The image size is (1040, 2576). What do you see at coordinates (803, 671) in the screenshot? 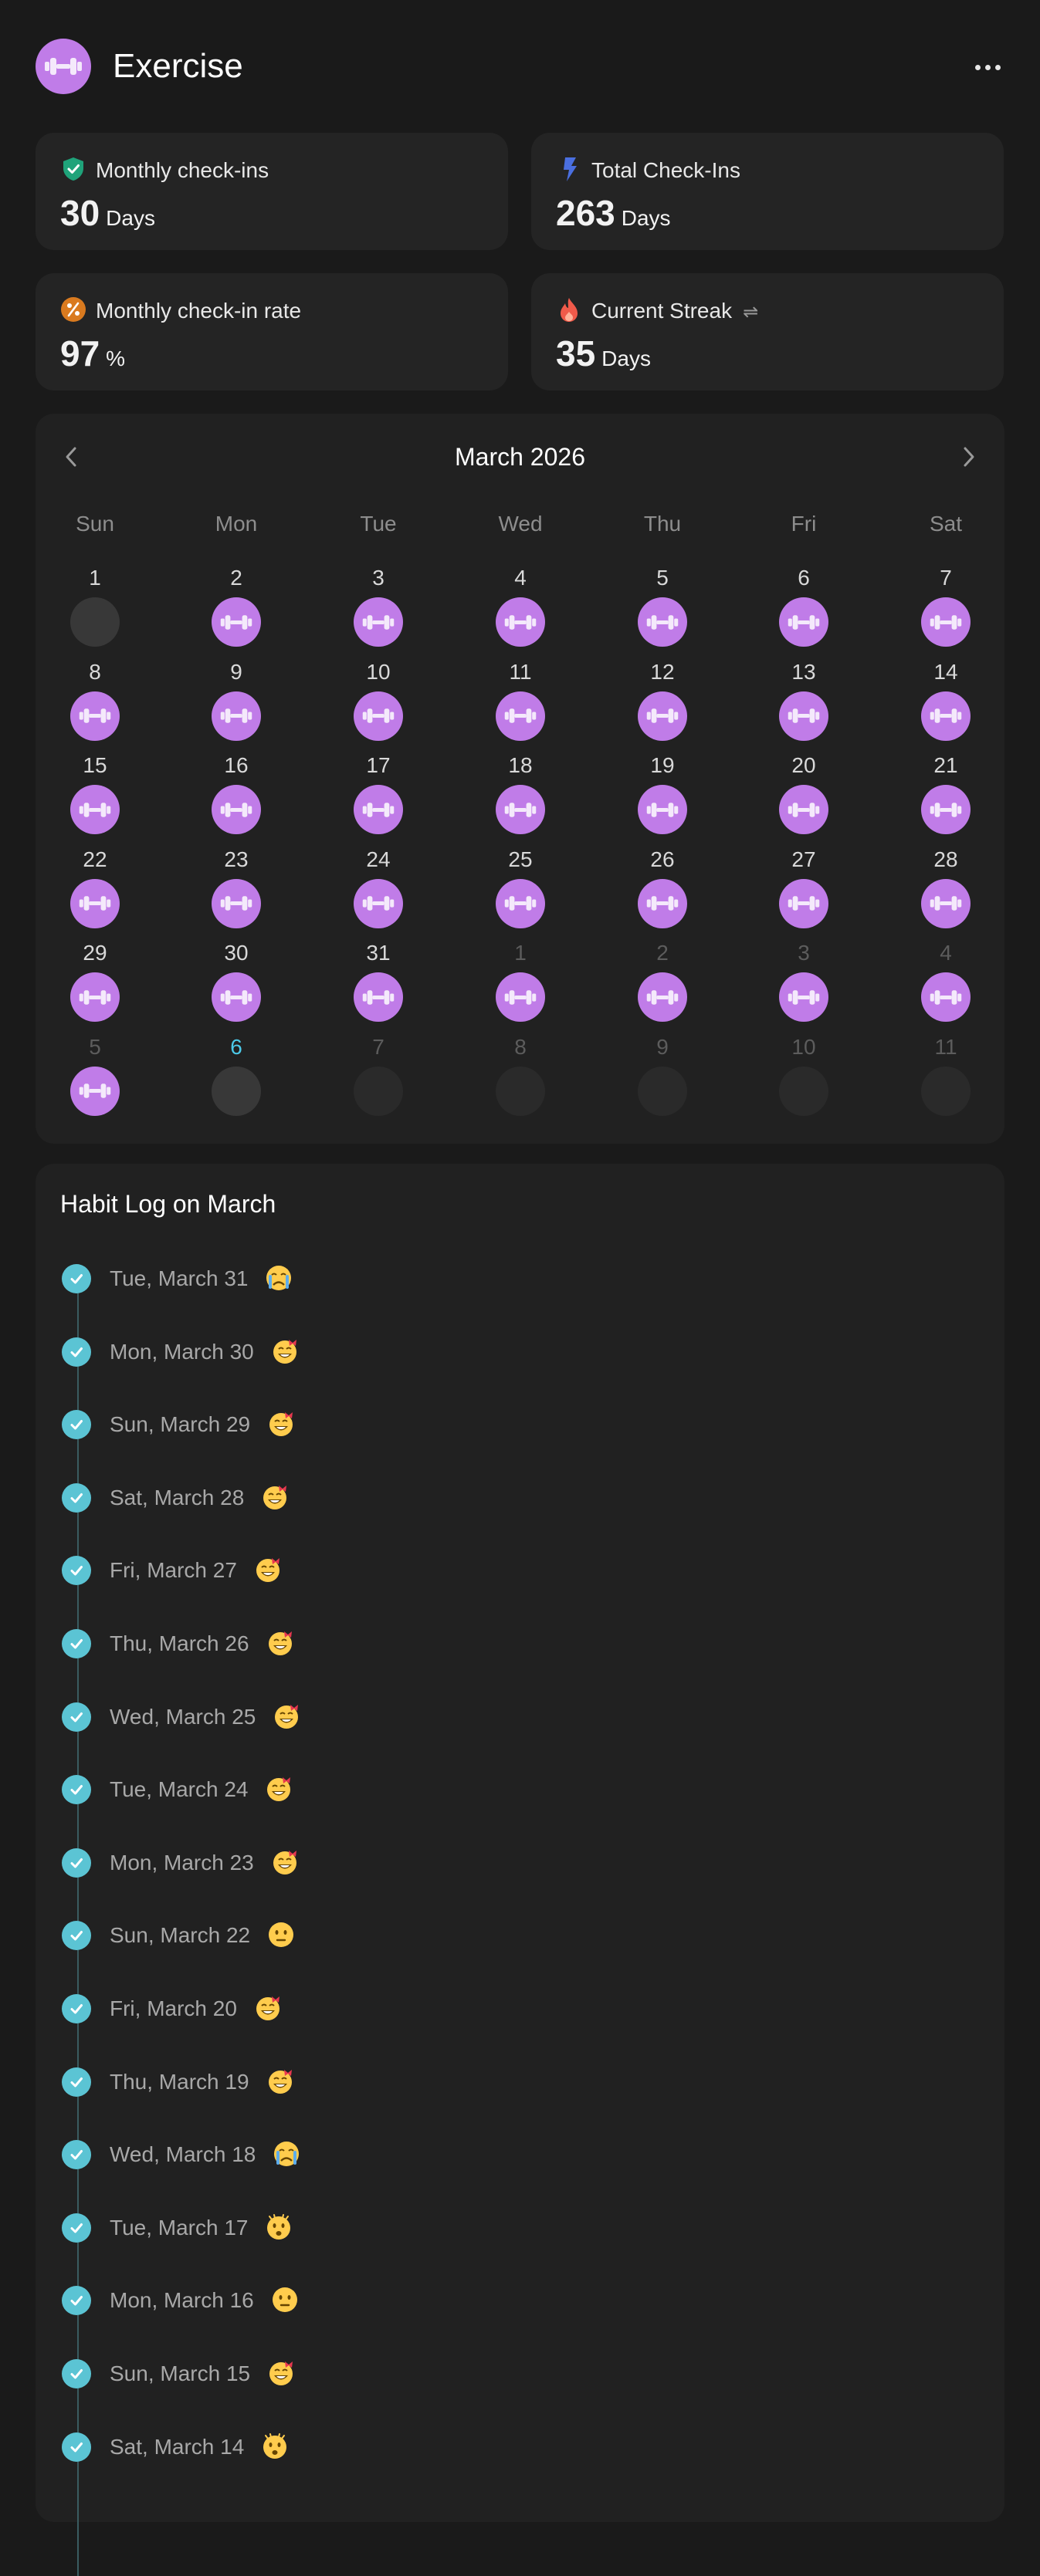
I see `day-number: 13` at bounding box center [803, 671].